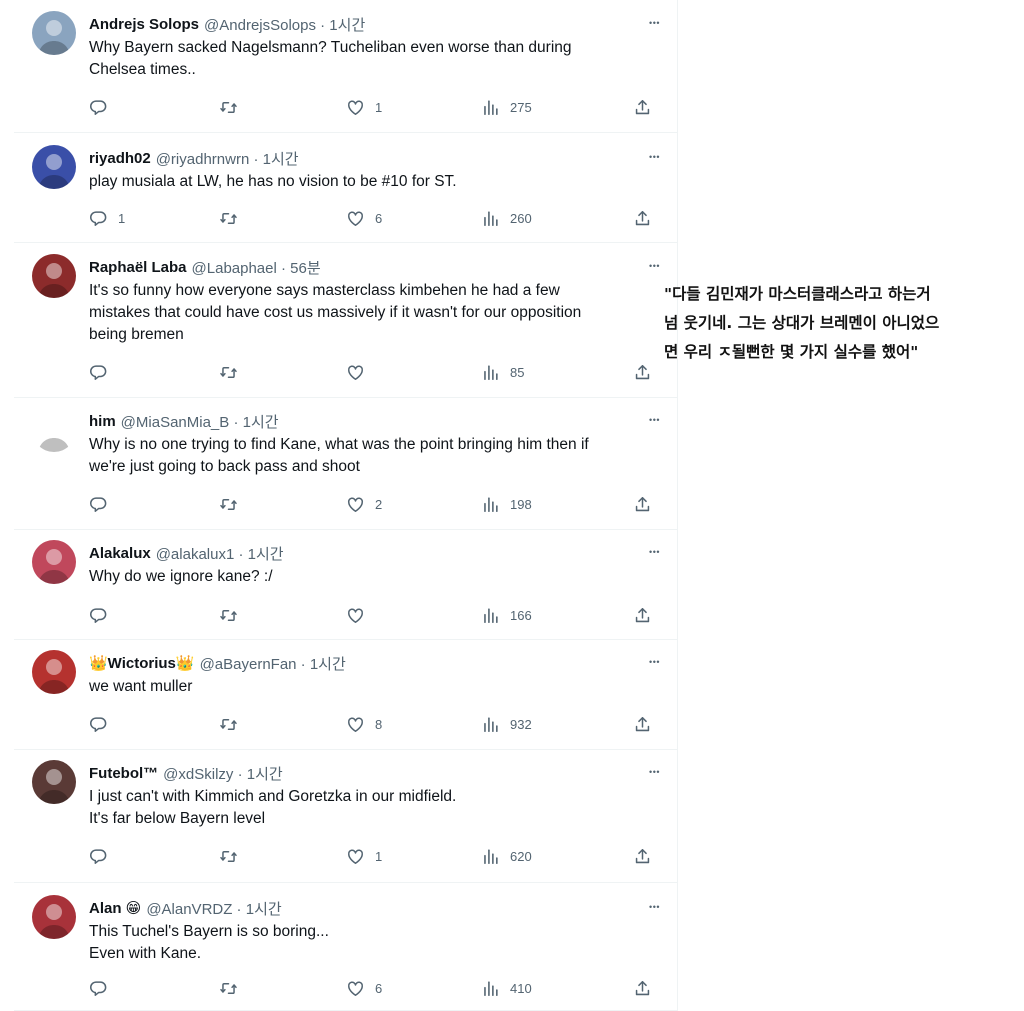  I want to click on views-button: 198, so click(506, 504).